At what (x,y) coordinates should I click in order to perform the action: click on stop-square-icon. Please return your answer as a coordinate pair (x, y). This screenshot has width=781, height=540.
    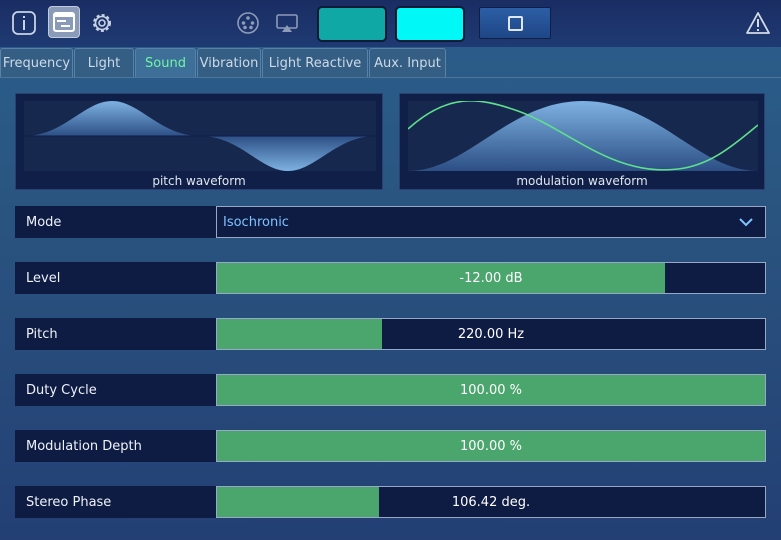
    Looking at the image, I should click on (515, 23).